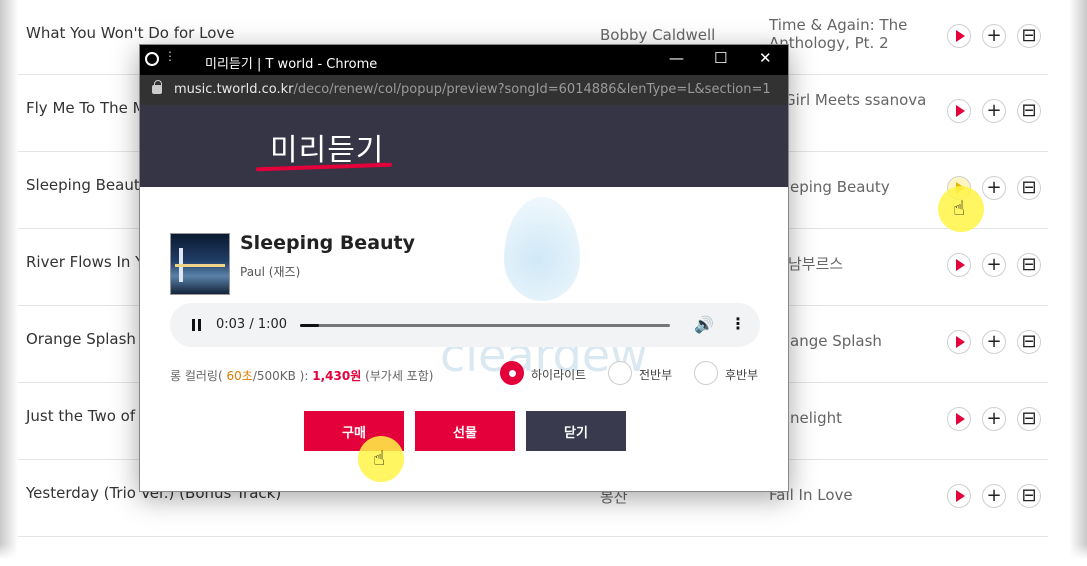 The image size is (1087, 566). What do you see at coordinates (741, 374) in the screenshot?
I see `radio-label-second-half: 후반부` at bounding box center [741, 374].